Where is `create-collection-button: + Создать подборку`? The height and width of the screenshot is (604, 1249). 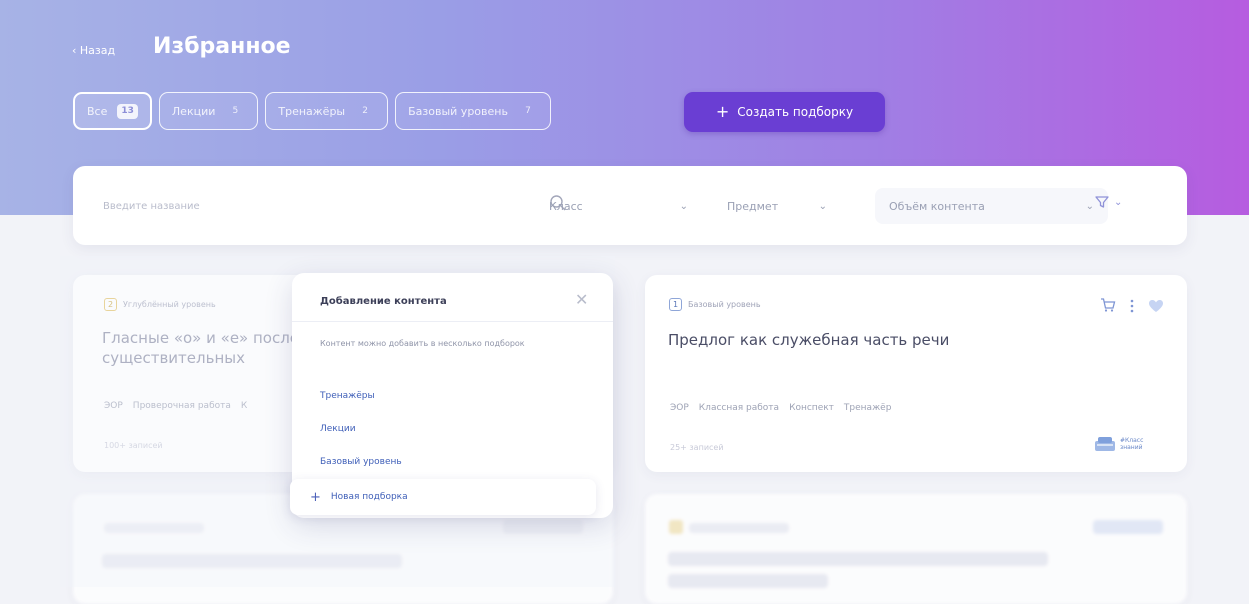
create-collection-button: + Создать подборку is located at coordinates (784, 112).